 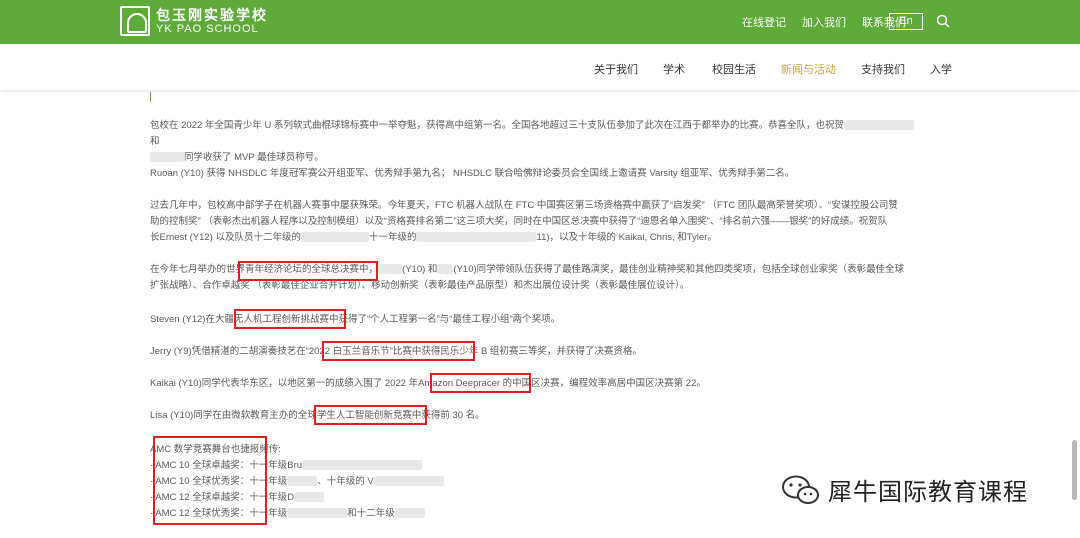 I want to click on tree-logo-icon, so click(x=135, y=21).